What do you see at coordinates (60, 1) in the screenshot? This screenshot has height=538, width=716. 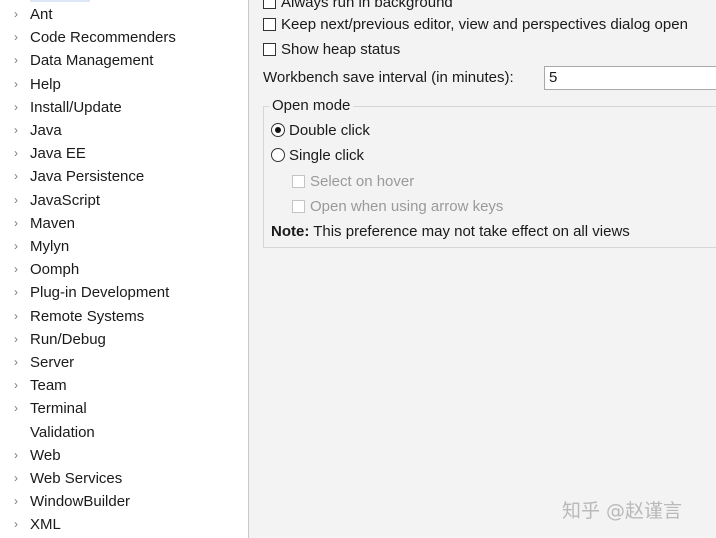 I see `tree-selection-highlight` at bounding box center [60, 1].